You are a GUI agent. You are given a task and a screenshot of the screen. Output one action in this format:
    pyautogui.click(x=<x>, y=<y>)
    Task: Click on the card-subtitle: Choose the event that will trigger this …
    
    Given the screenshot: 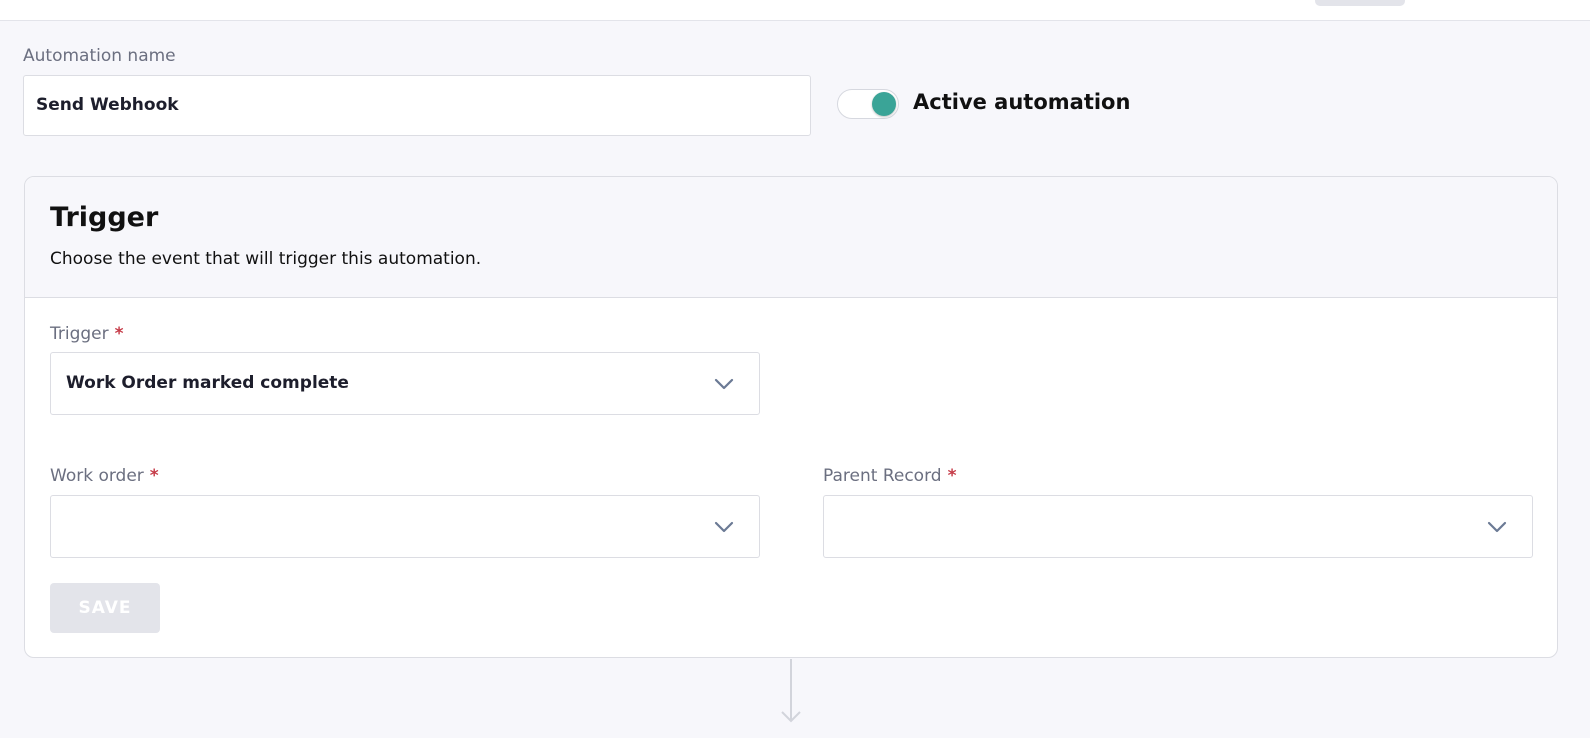 What is the action you would take?
    pyautogui.click(x=266, y=259)
    